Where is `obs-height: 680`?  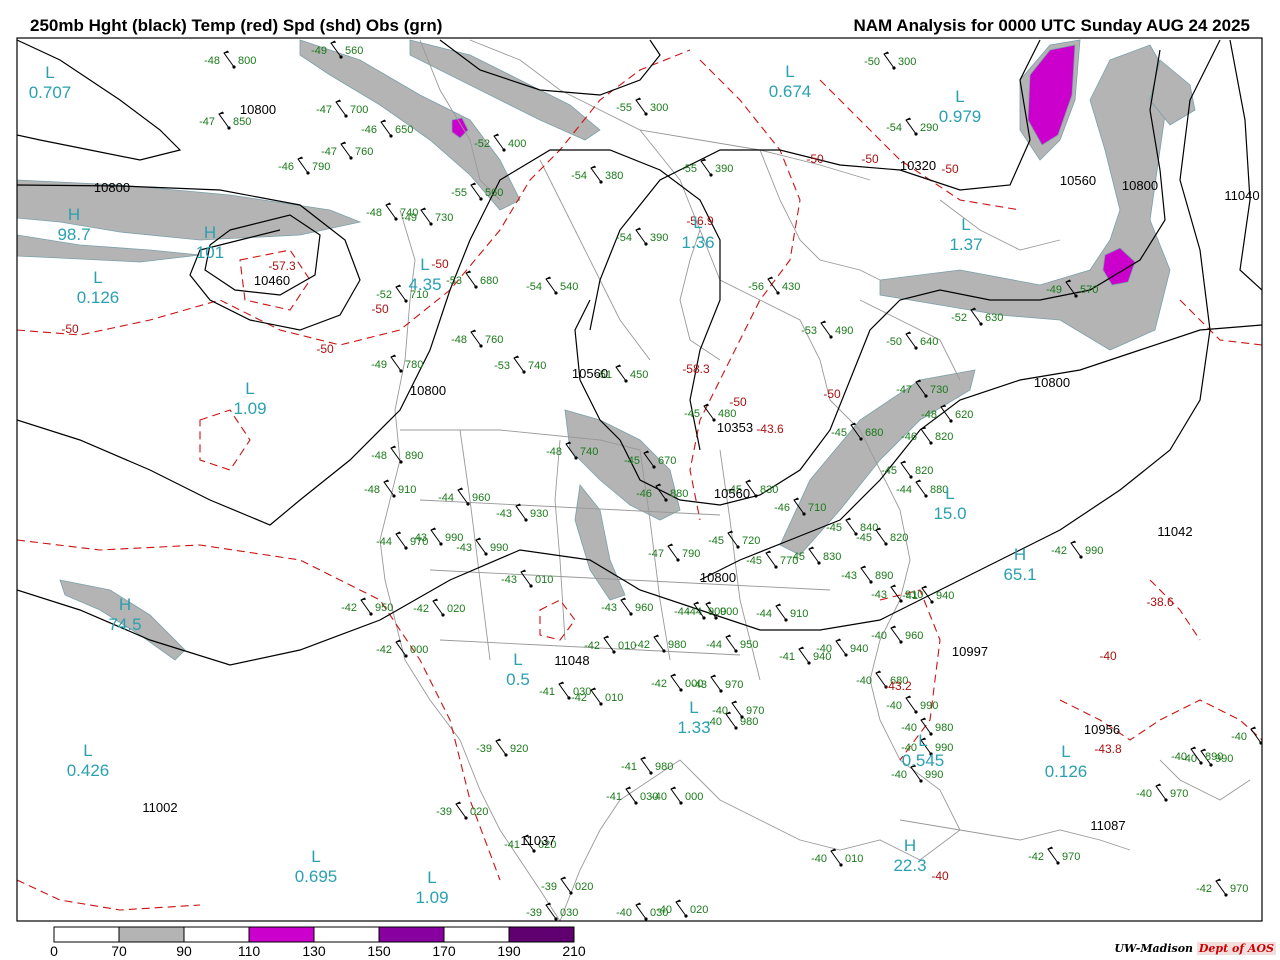
obs-height: 680 is located at coordinates (874, 433).